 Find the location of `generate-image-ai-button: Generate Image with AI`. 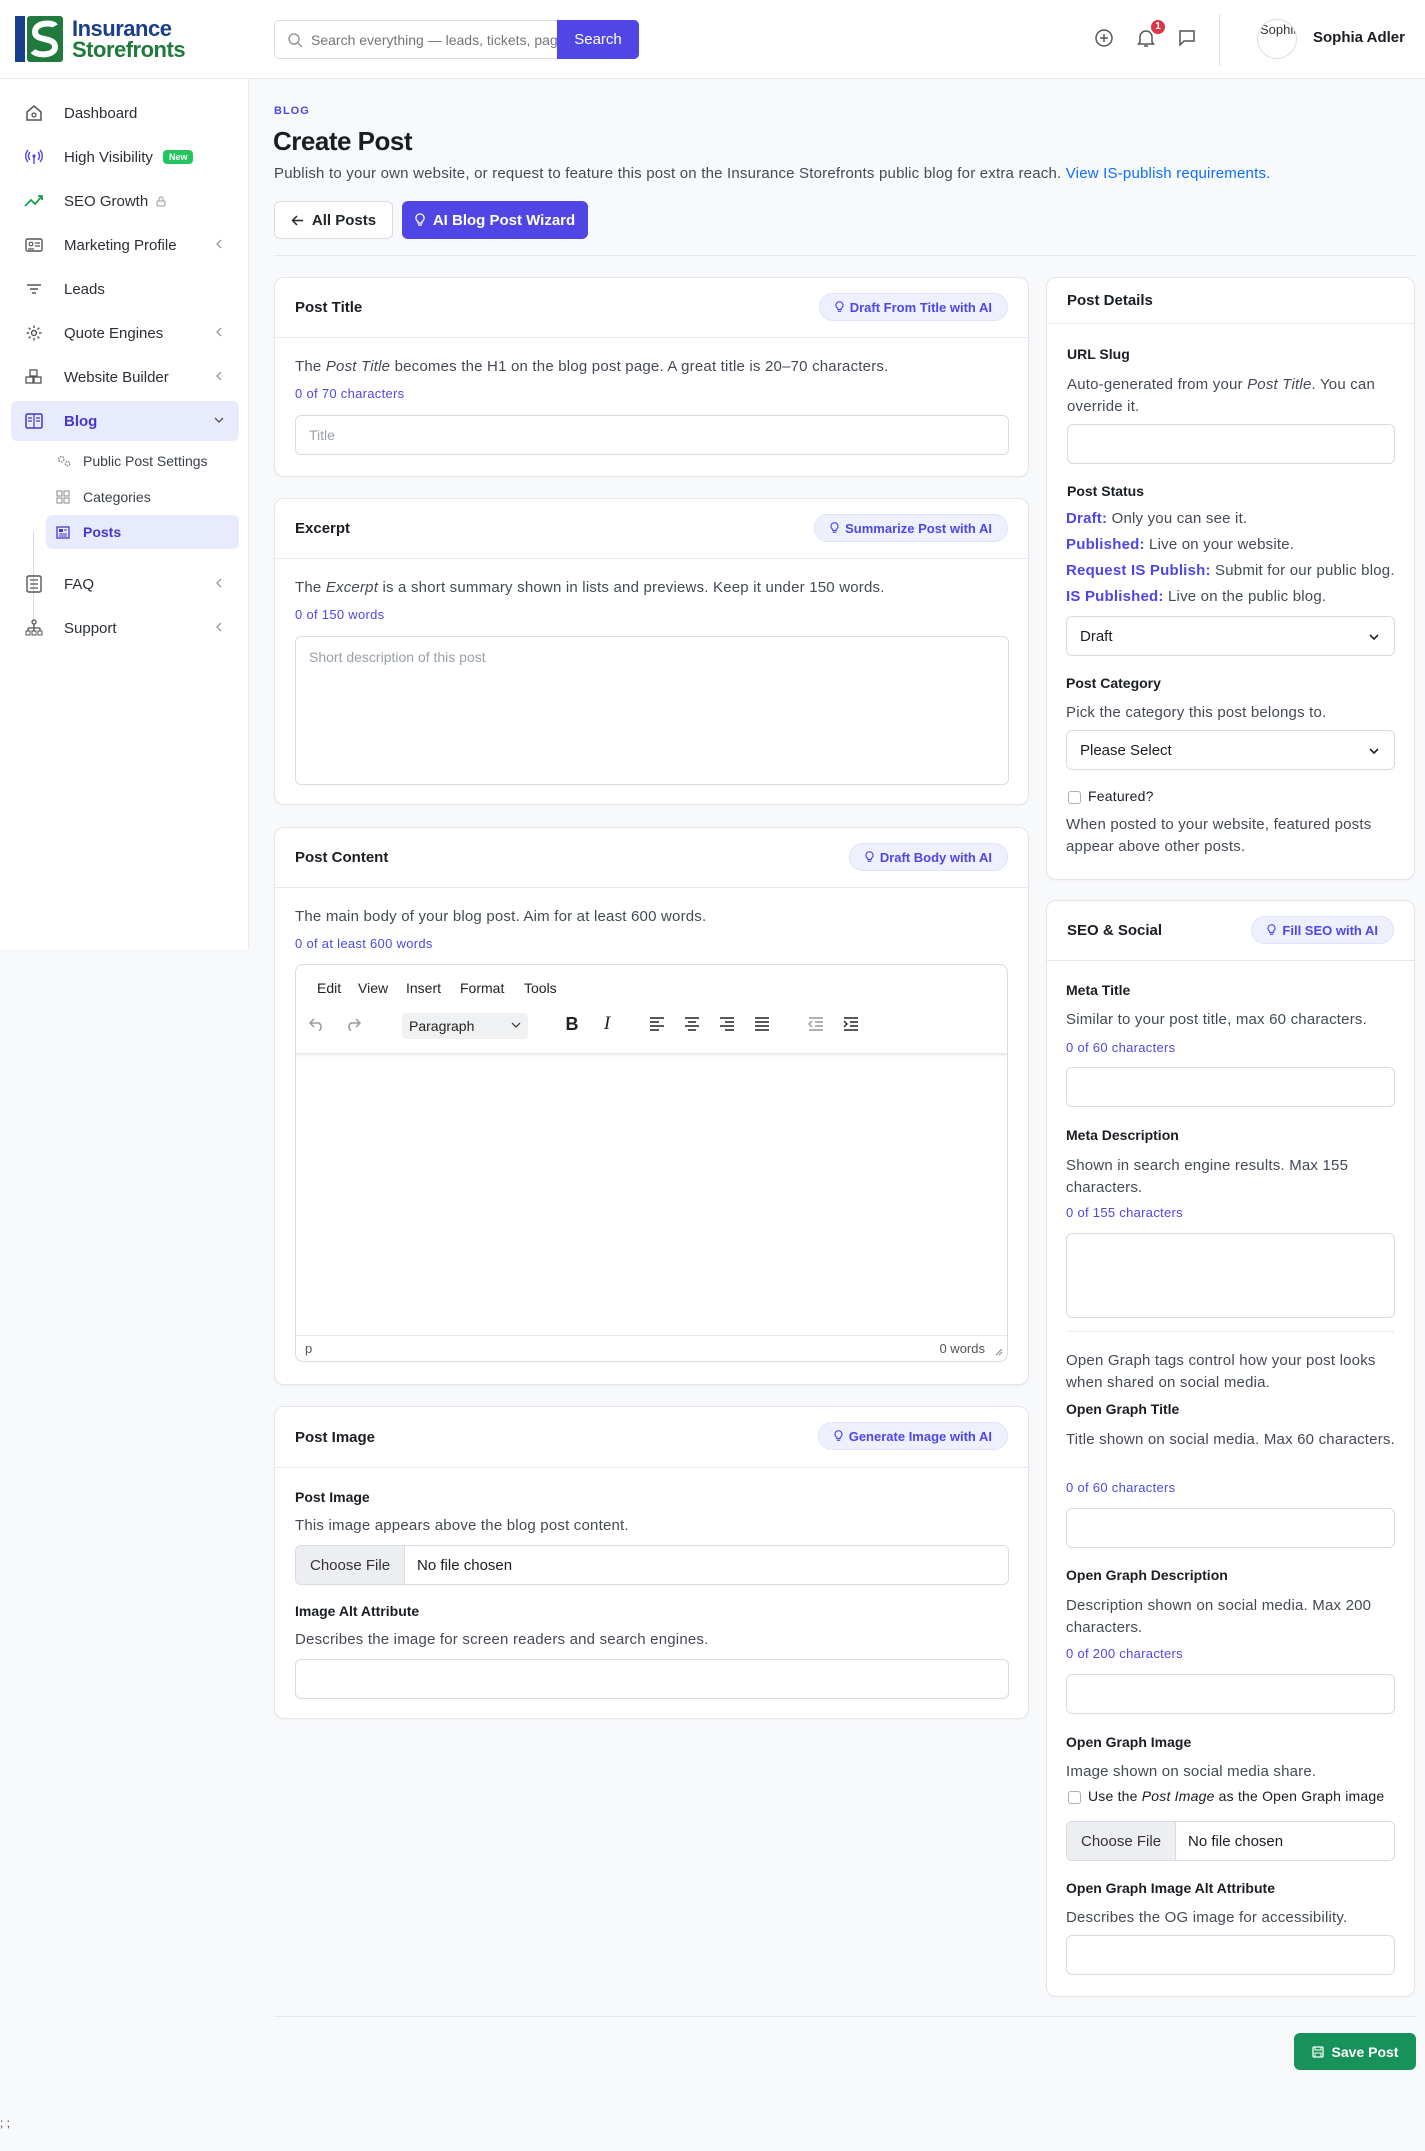

generate-image-ai-button: Generate Image with AI is located at coordinates (912, 1436).